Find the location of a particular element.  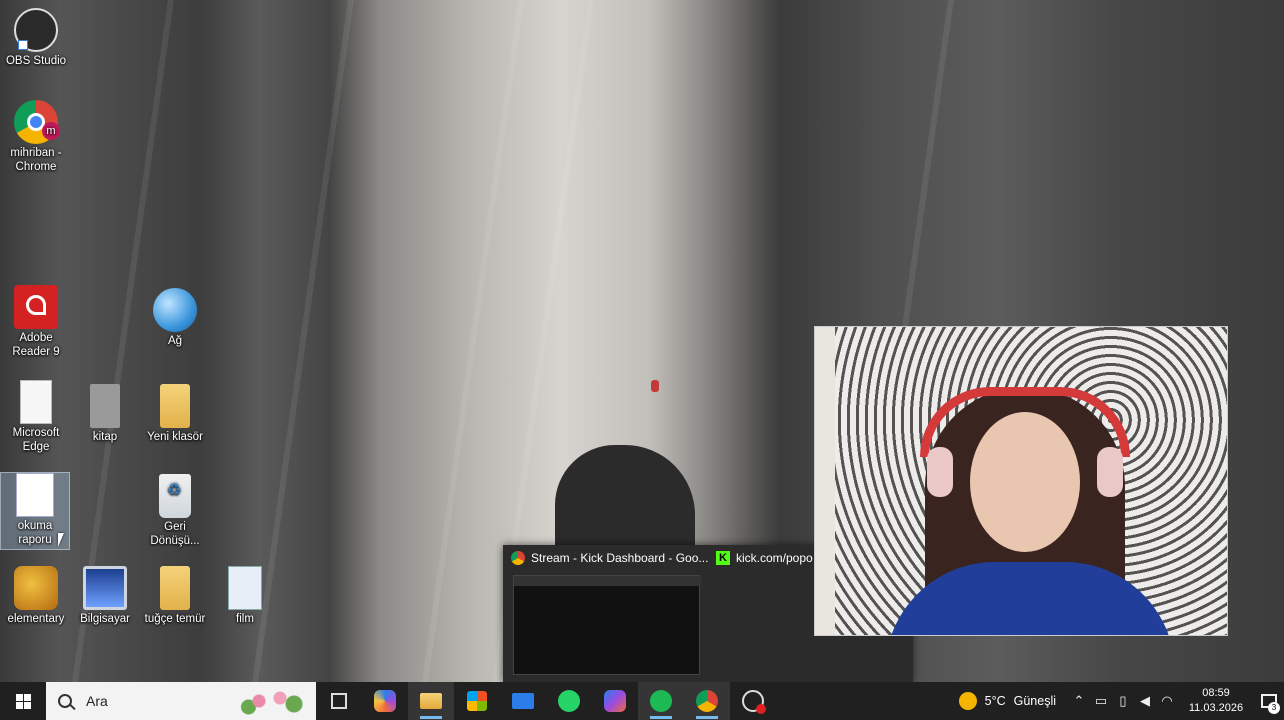

elementary-icon is located at coordinates (36, 588).